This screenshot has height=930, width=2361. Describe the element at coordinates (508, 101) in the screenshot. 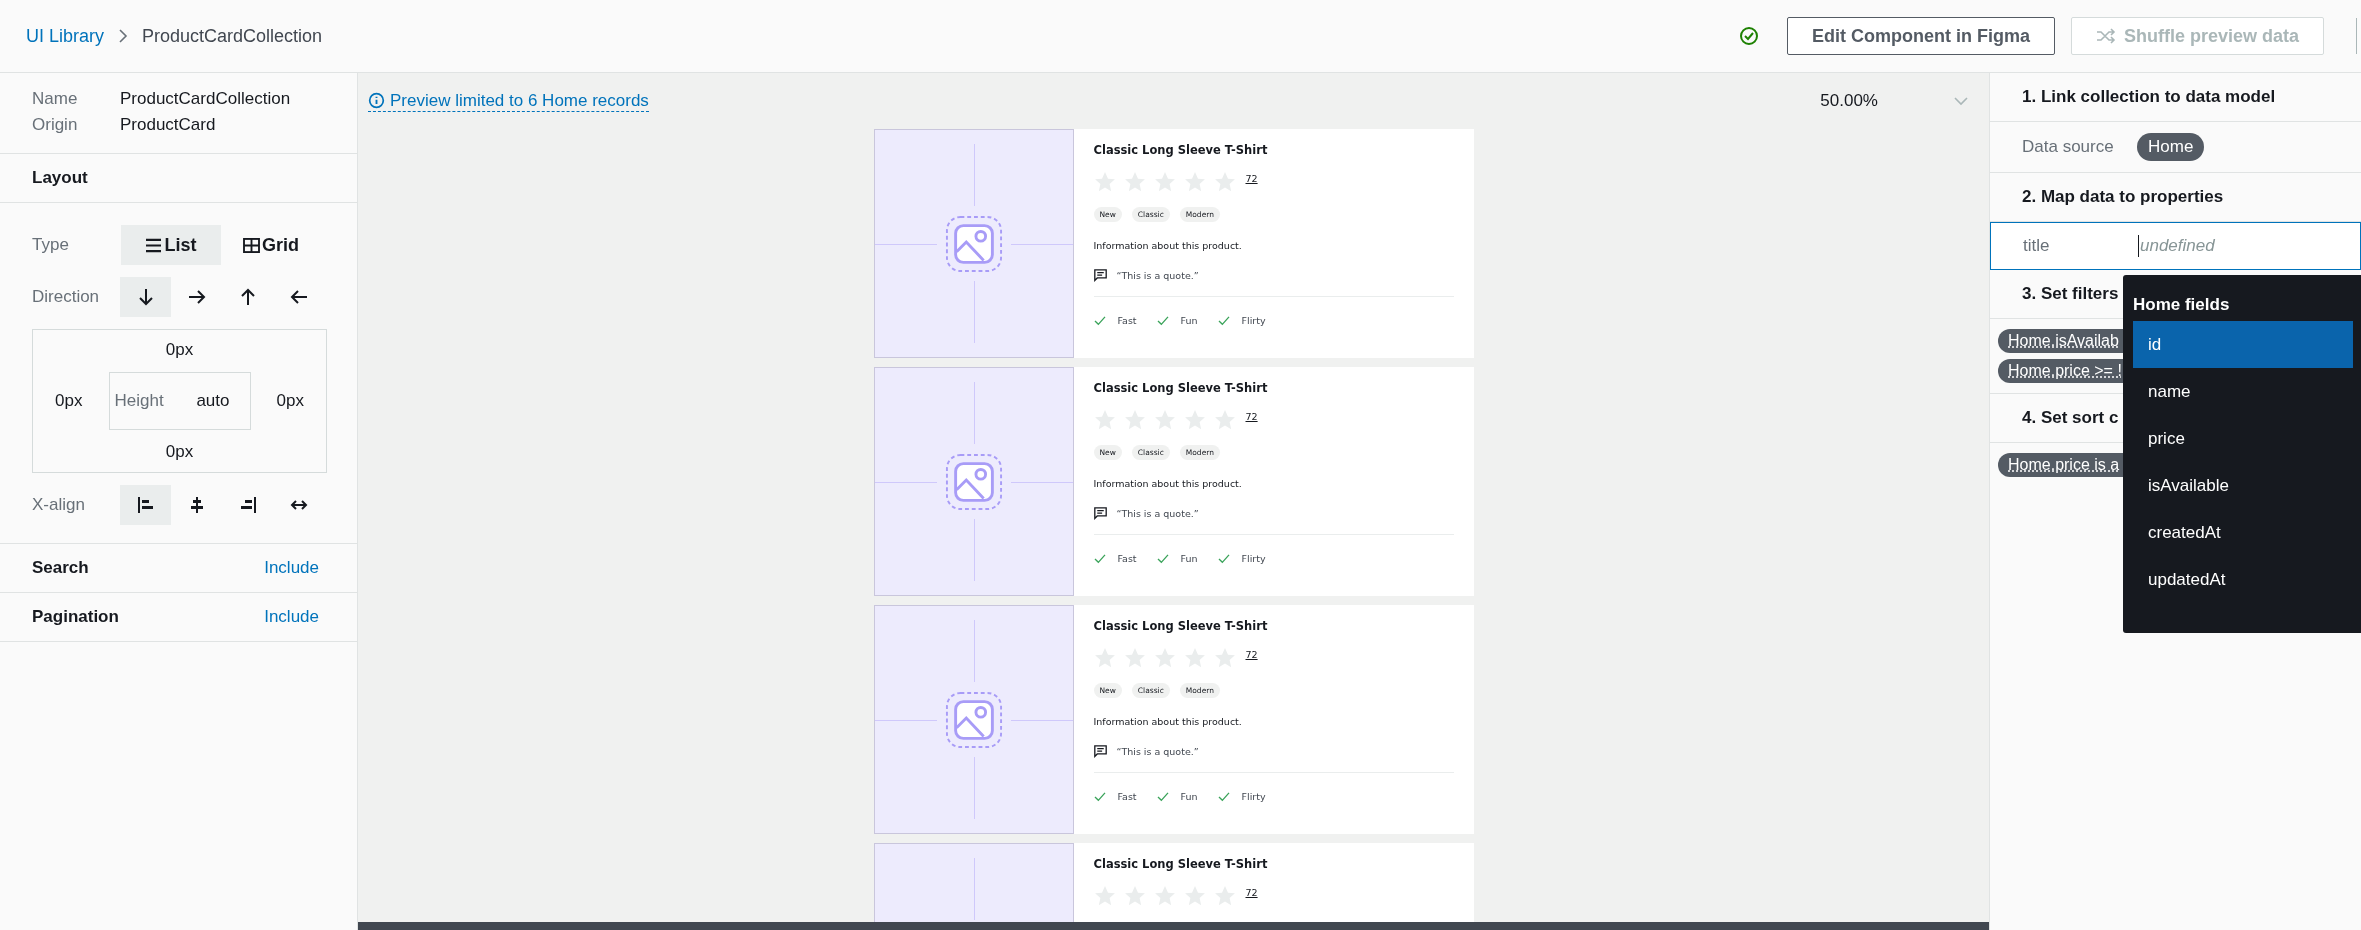

I see `preview-notice-link: Preview limited to 6 Home records` at that location.